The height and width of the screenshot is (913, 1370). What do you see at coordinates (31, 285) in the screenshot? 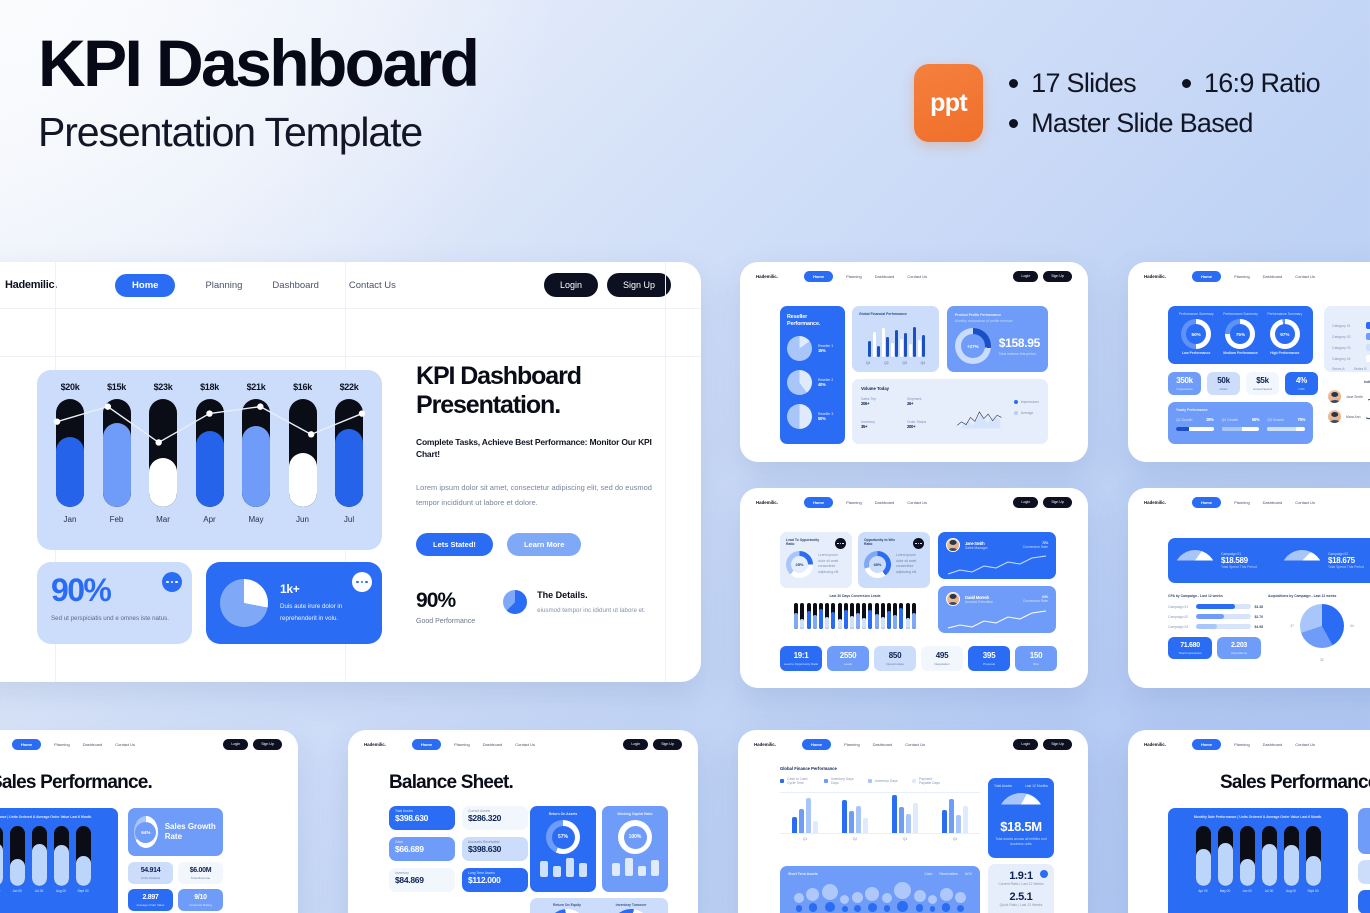
I see `nav-brand: Hademilic.` at bounding box center [31, 285].